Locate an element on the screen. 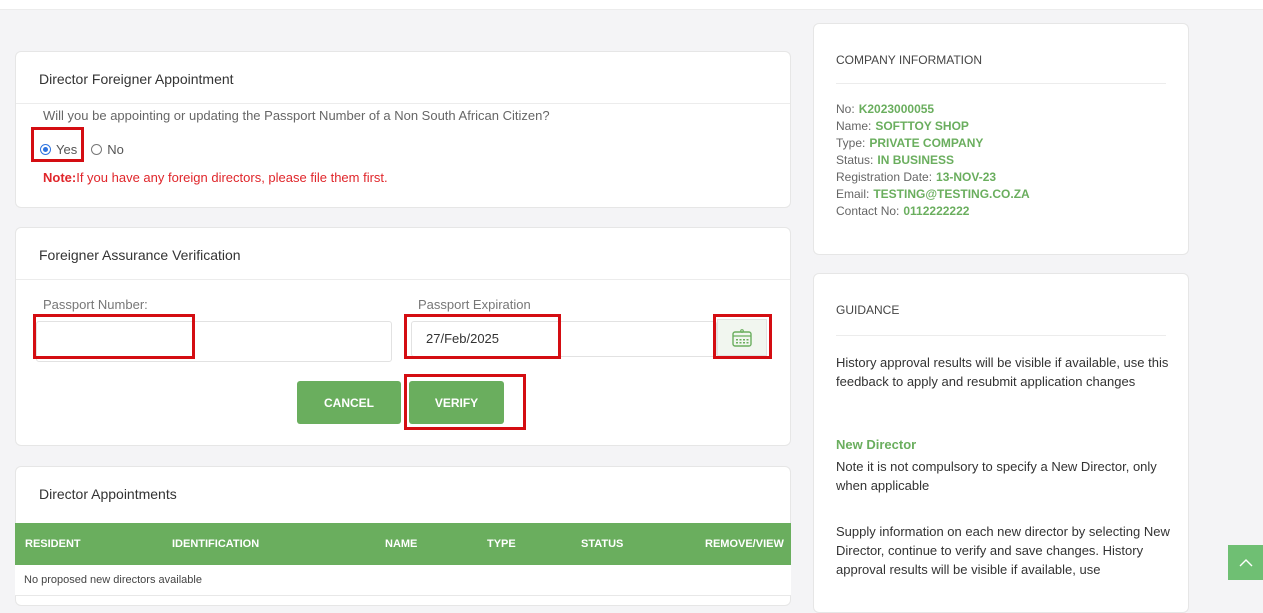 The height and width of the screenshot is (613, 1263). col-resident: RESIDENT is located at coordinates (53, 544).